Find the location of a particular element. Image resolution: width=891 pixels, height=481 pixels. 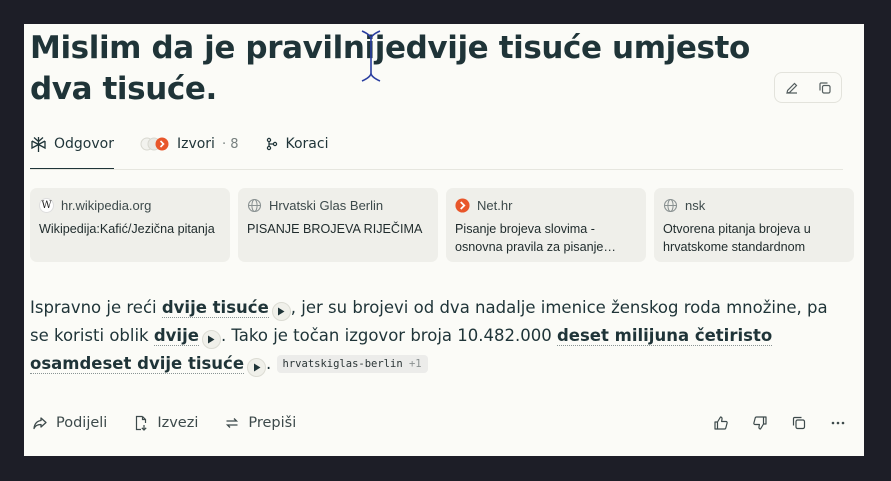

highlight-term: dvije is located at coordinates (176, 336).